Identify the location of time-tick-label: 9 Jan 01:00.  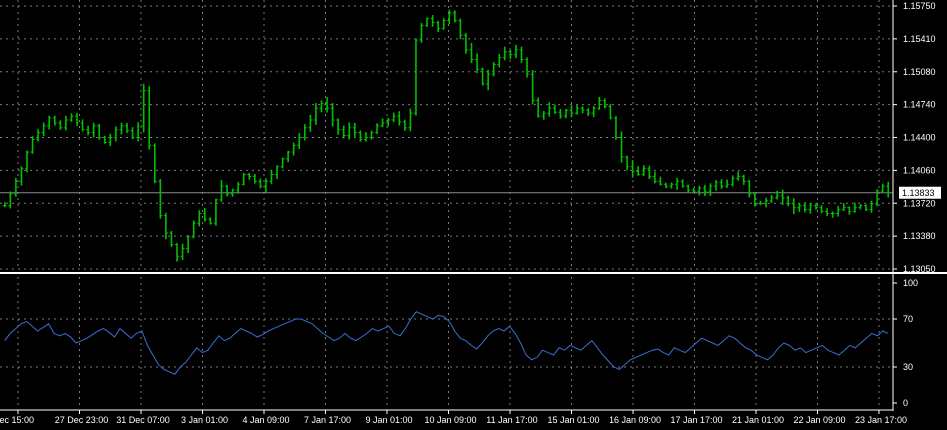
(388, 420).